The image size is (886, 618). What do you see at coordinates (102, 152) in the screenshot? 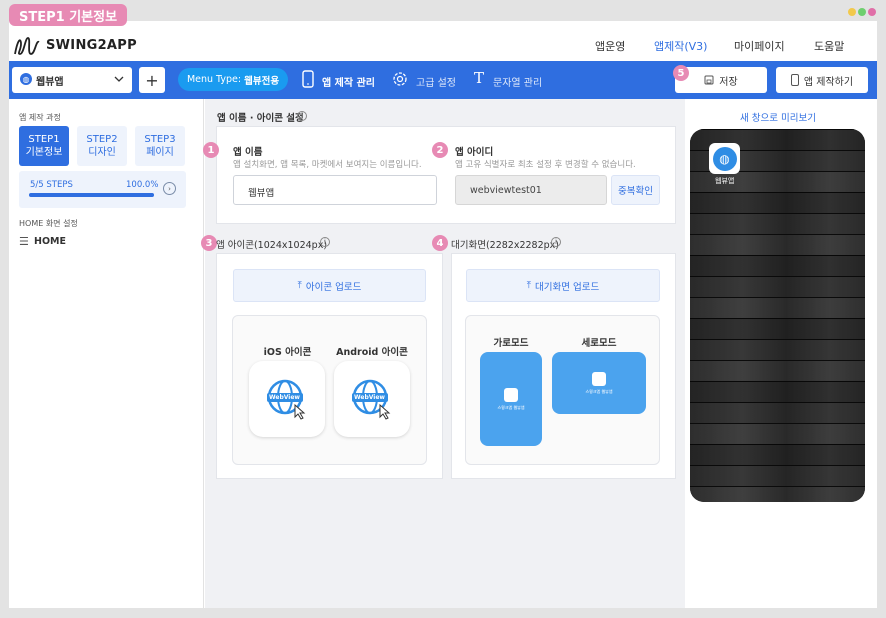
I see `step2-line2: 디자인` at bounding box center [102, 152].